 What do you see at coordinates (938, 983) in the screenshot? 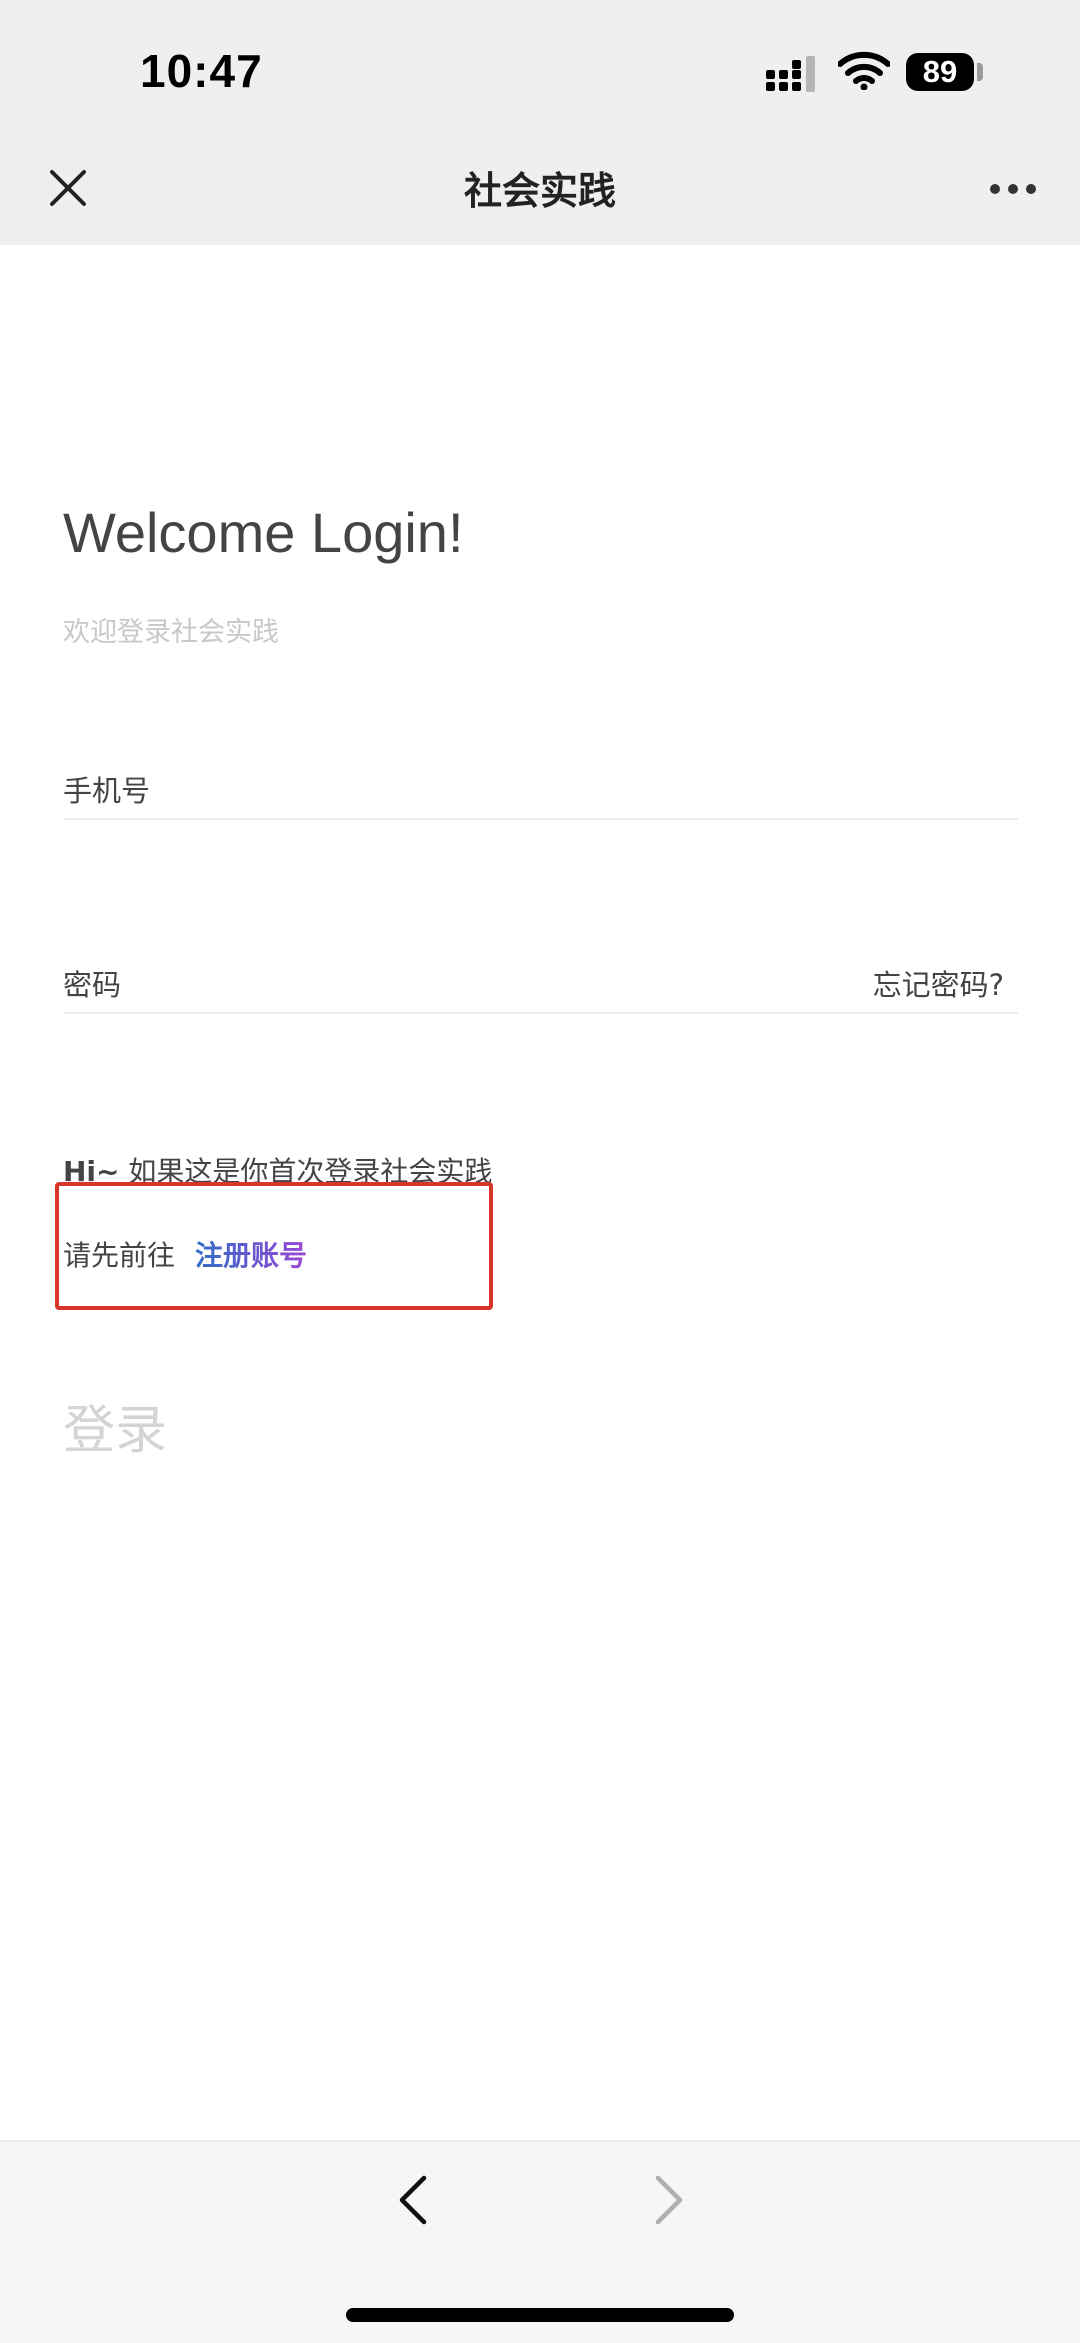
I see `forgot-password-link: 忘记密码?` at bounding box center [938, 983].